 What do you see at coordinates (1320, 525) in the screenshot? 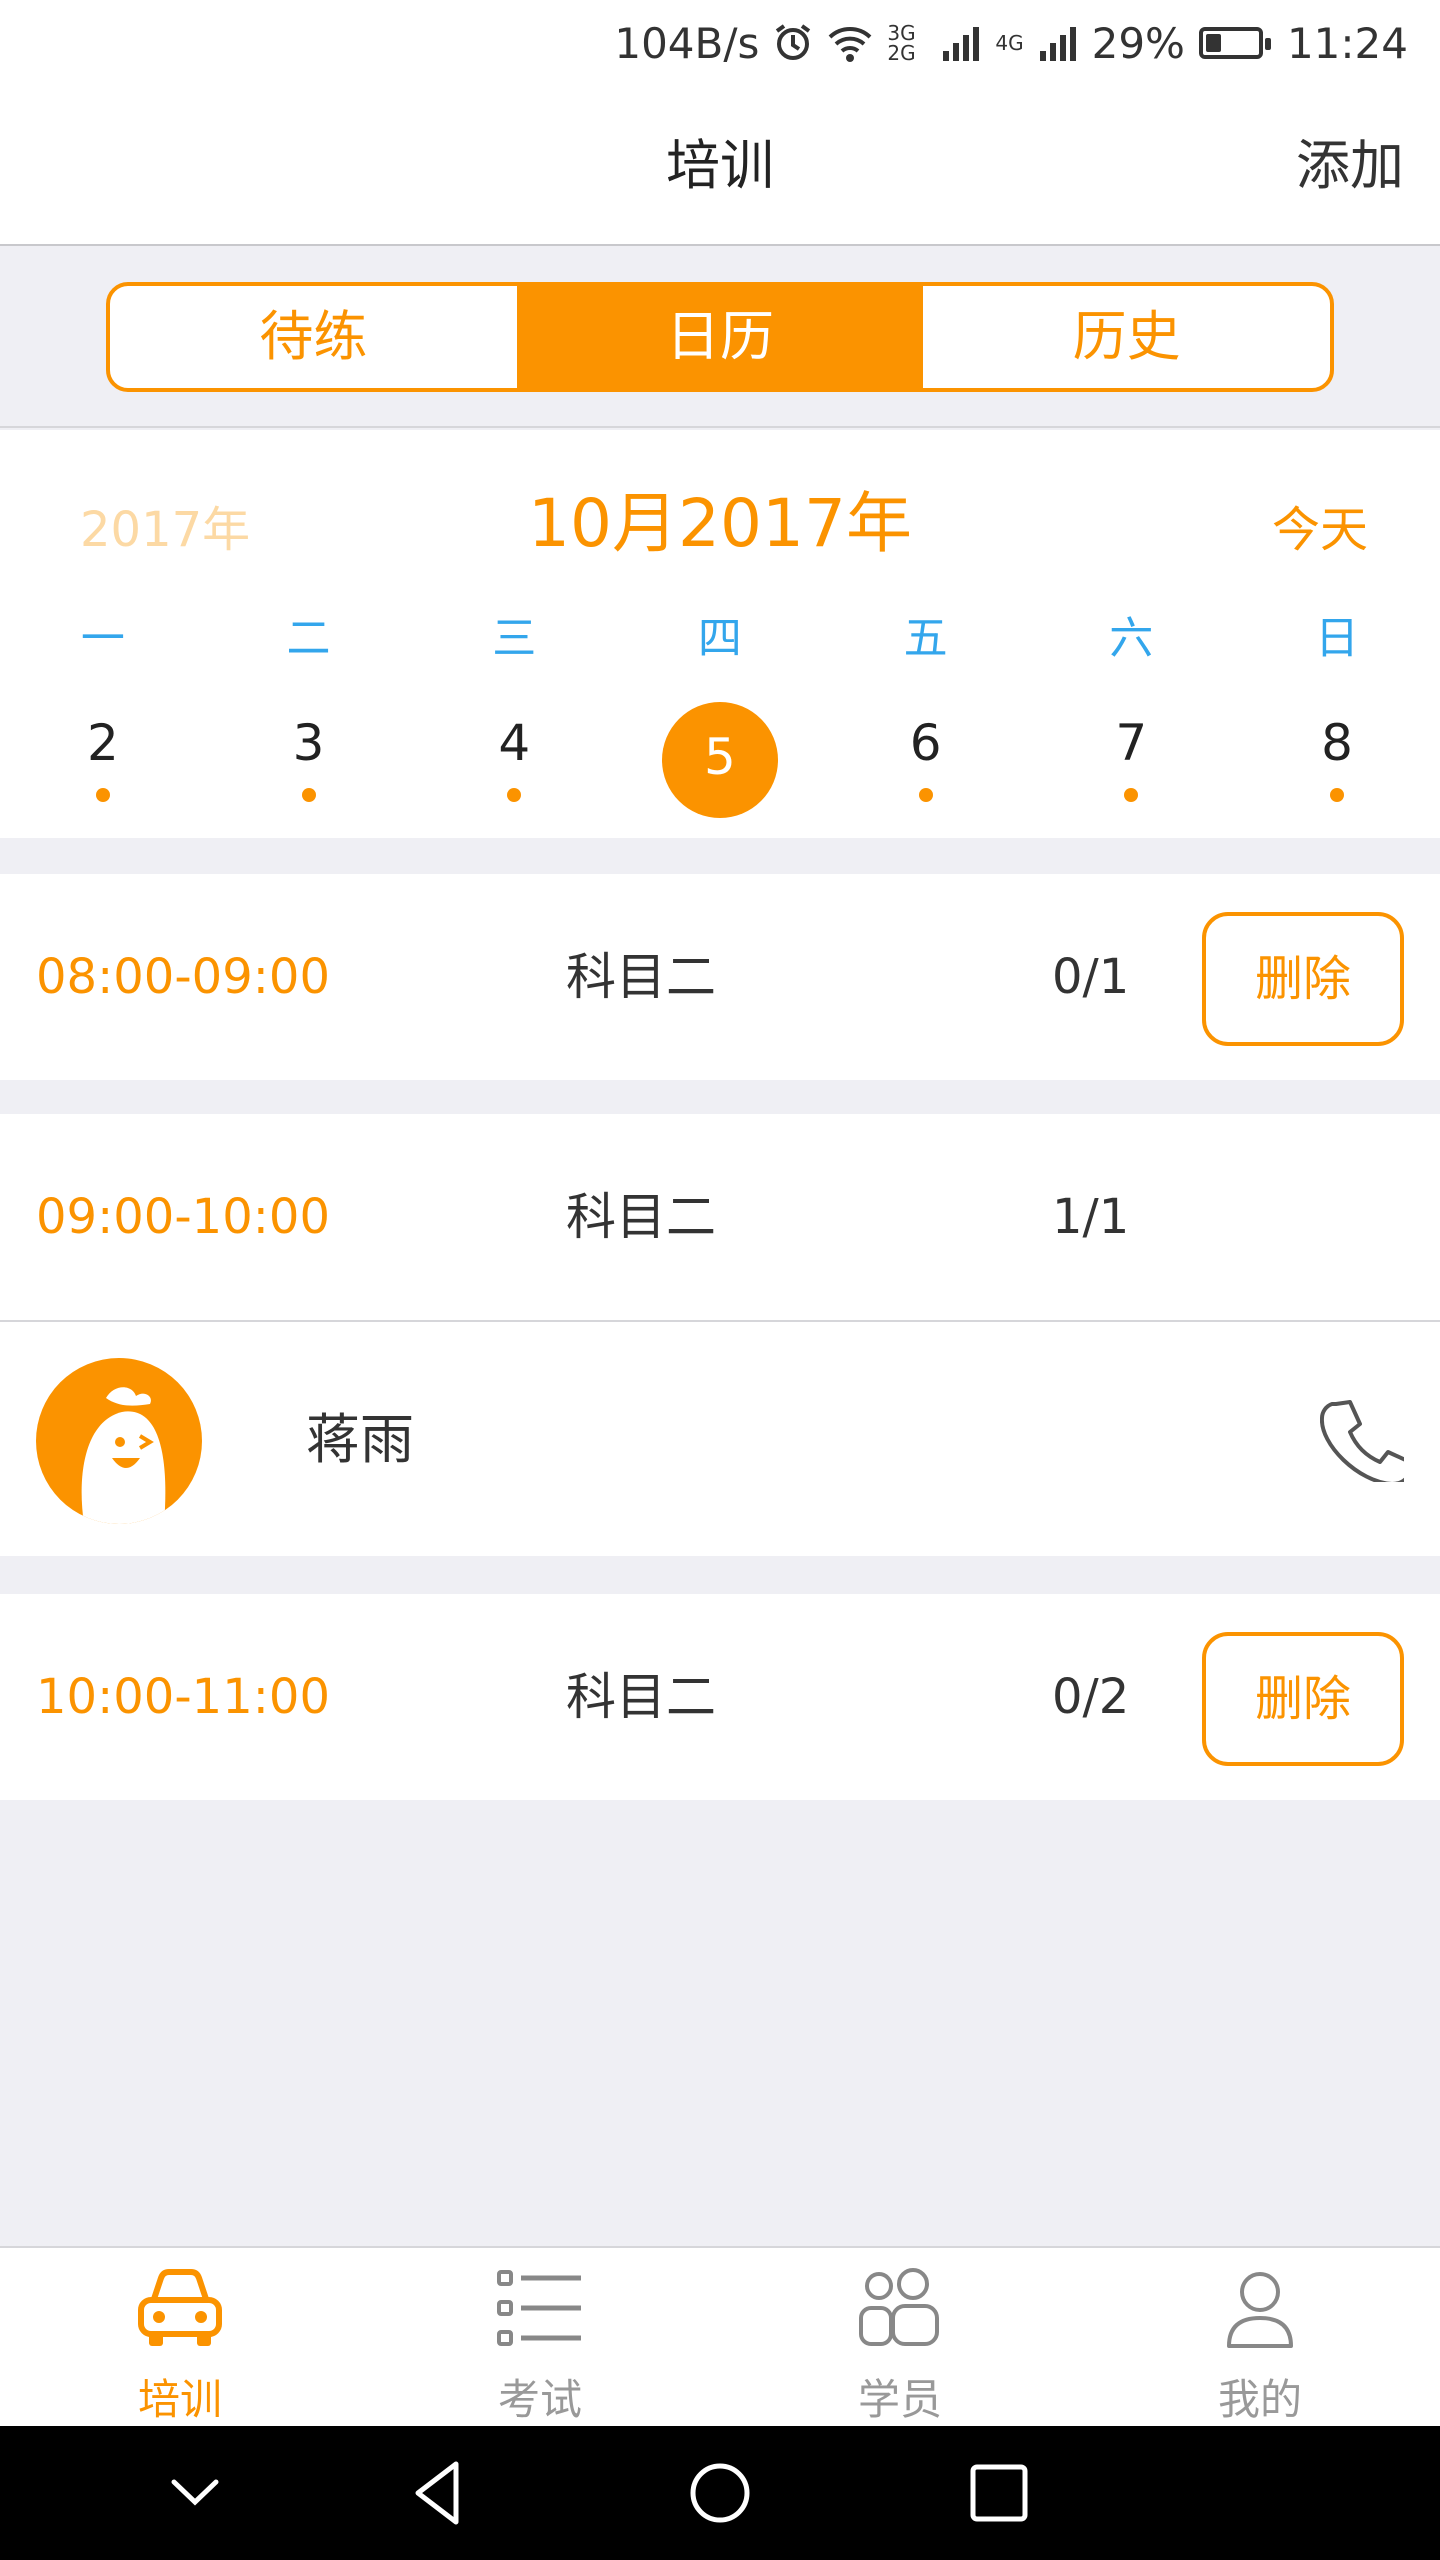
I see `today-button: 今天` at bounding box center [1320, 525].